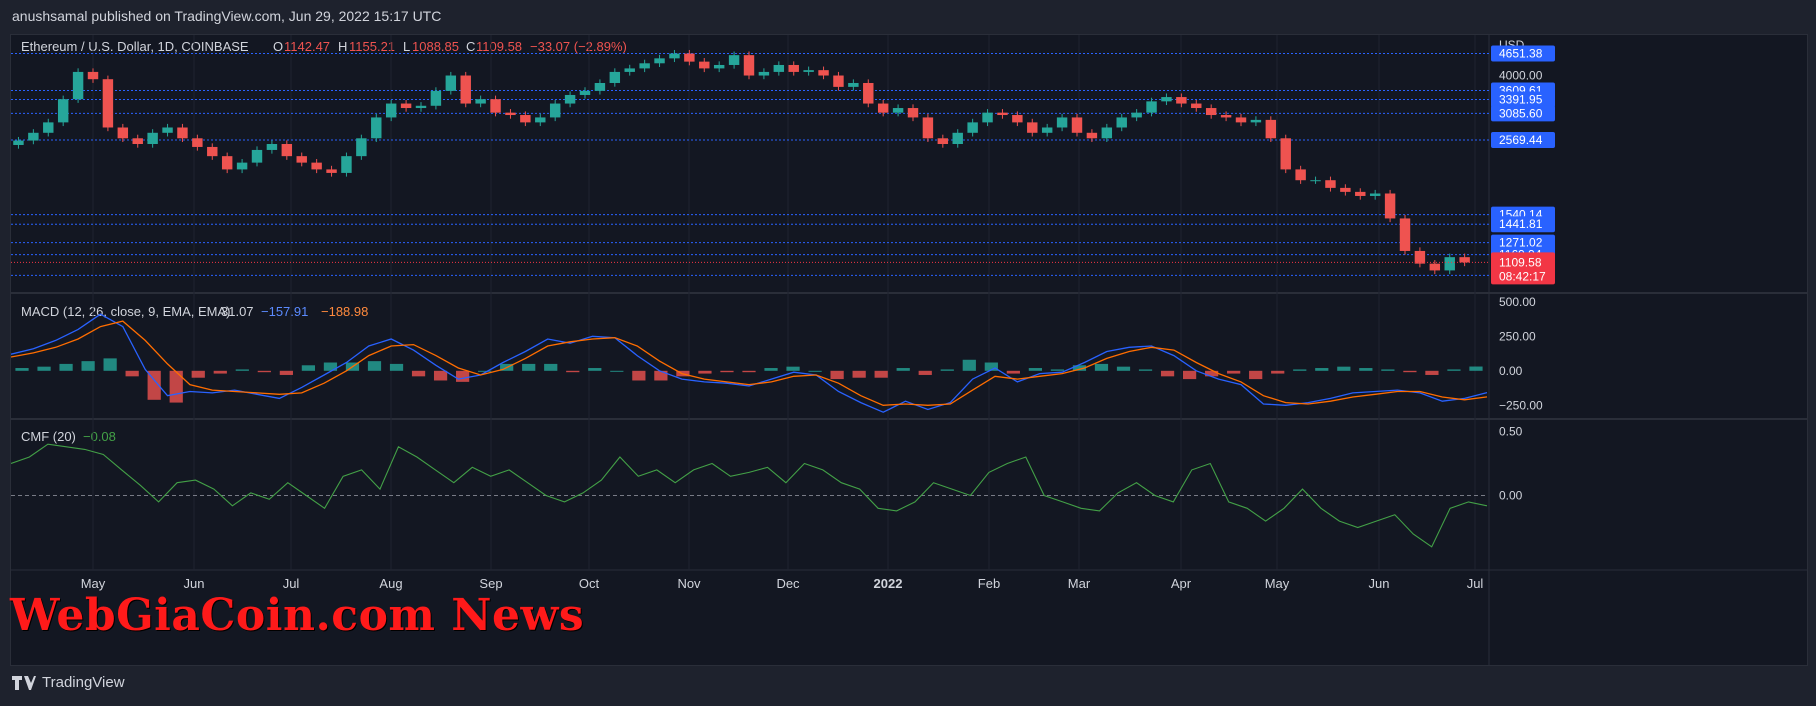 The height and width of the screenshot is (706, 1816). What do you see at coordinates (749, 363) in the screenshot?
I see `macd-series-line` at bounding box center [749, 363].